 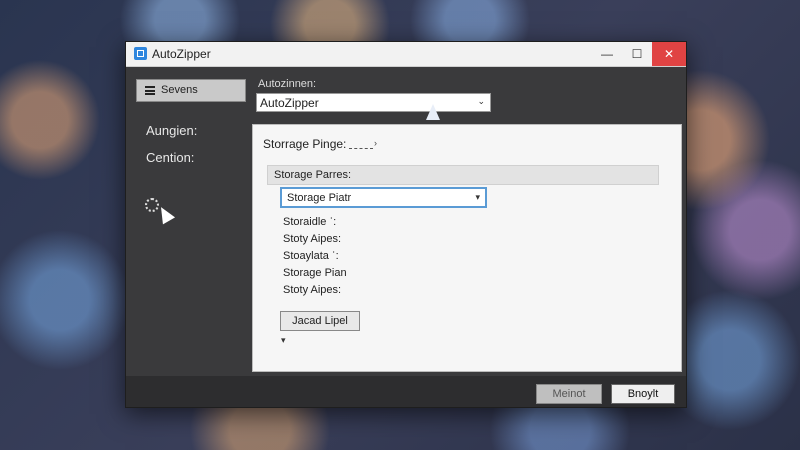 What do you see at coordinates (287, 84) in the screenshot?
I see `app-select-label: Autozinnen:` at bounding box center [287, 84].